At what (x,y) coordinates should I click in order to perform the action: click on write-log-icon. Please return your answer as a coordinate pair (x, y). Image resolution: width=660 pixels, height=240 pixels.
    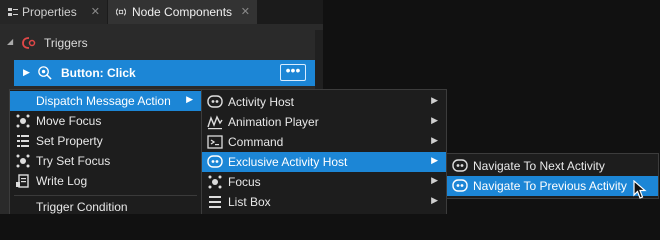
    Looking at the image, I should click on (22, 181).